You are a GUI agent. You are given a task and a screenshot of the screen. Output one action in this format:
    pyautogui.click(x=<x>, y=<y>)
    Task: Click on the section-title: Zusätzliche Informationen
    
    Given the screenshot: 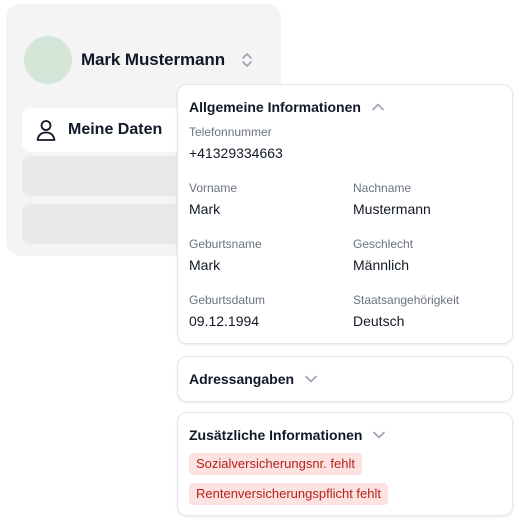 What is the action you would take?
    pyautogui.click(x=276, y=435)
    